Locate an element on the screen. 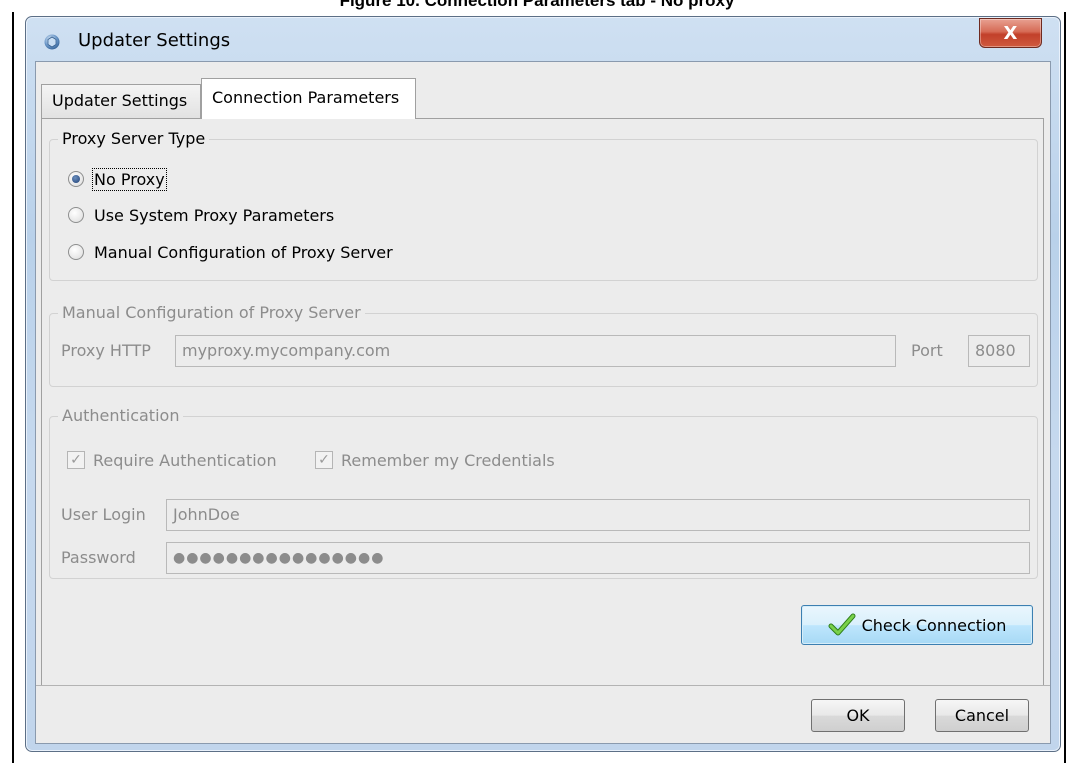  radio-system-proxy: Use System Proxy Parameters is located at coordinates (201, 215).